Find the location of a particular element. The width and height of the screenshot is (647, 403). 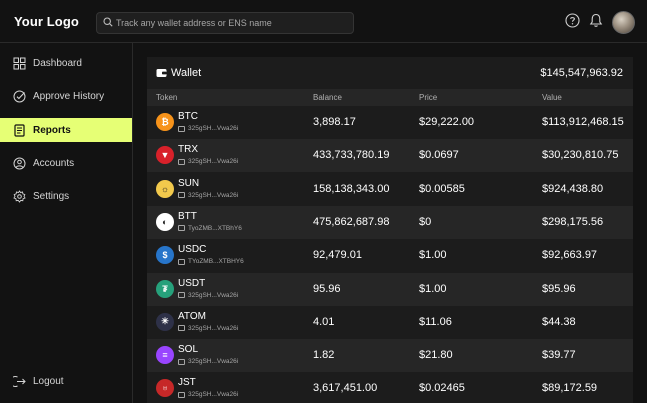

token-value: $30,230,810.75 is located at coordinates (580, 155).